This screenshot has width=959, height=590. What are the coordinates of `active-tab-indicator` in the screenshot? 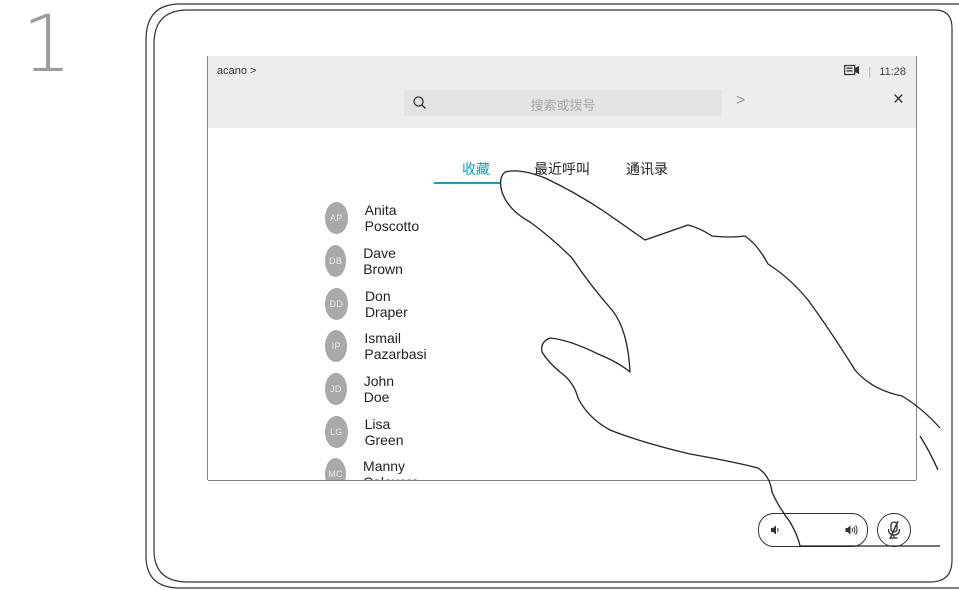 It's located at (467, 183).